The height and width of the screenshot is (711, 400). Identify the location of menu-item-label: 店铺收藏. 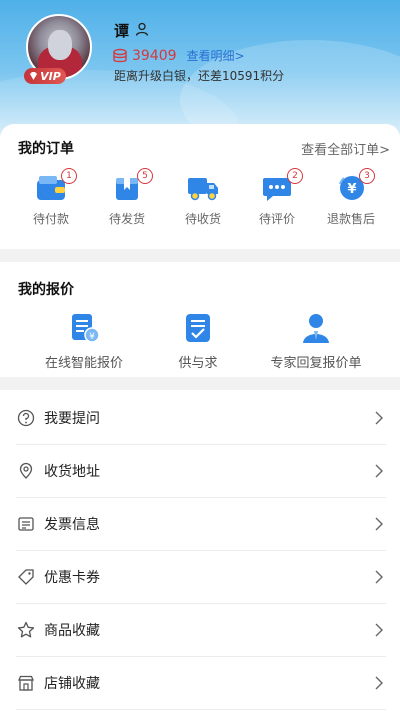
(72, 684).